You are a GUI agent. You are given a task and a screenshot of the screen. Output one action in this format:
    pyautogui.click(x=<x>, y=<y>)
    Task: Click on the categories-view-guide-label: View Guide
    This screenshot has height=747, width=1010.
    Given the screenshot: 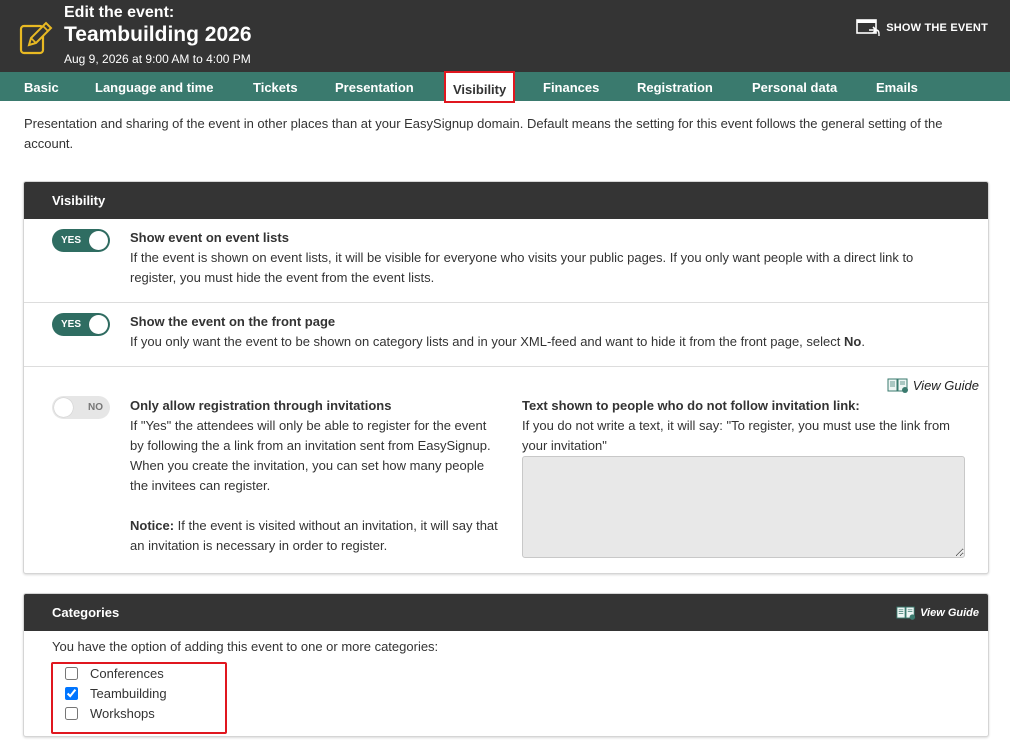 What is the action you would take?
    pyautogui.click(x=949, y=612)
    